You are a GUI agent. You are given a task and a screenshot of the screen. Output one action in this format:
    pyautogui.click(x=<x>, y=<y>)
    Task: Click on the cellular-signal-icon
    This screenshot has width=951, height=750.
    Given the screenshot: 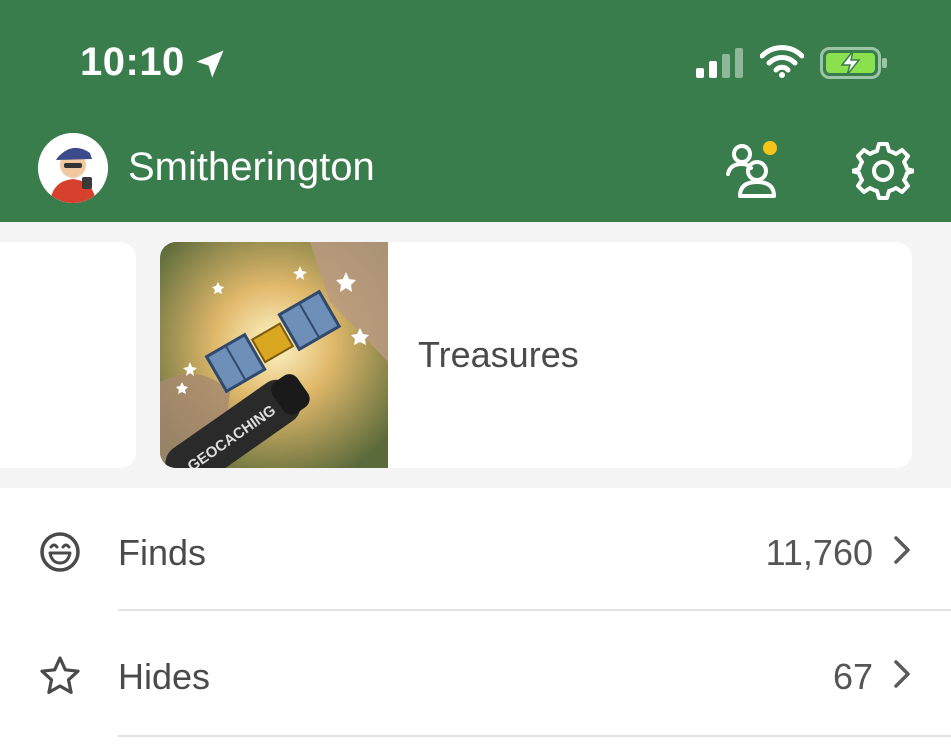 What is the action you would take?
    pyautogui.click(x=719, y=63)
    